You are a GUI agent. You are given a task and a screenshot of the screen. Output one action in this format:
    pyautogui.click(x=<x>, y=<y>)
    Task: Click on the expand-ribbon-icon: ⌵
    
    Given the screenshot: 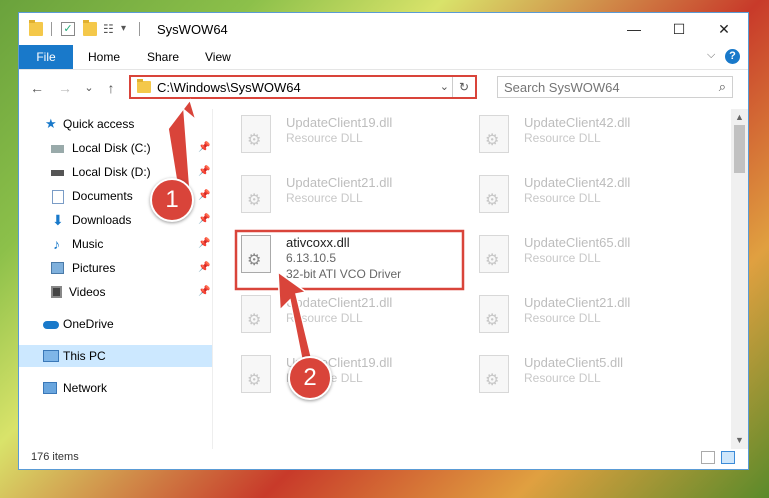 What is the action you would take?
    pyautogui.click(x=711, y=55)
    